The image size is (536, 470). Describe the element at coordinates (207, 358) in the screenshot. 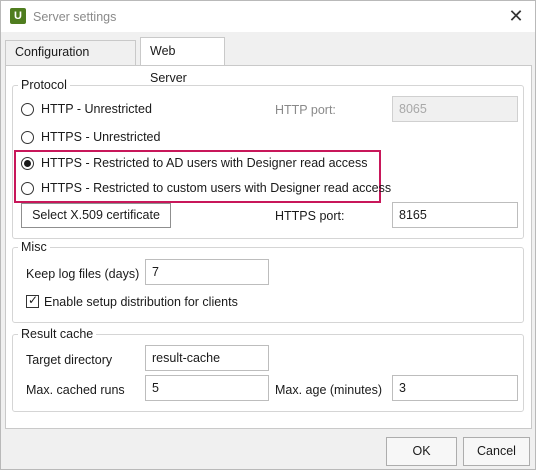

I see `target-directory-input: result-cache` at that location.